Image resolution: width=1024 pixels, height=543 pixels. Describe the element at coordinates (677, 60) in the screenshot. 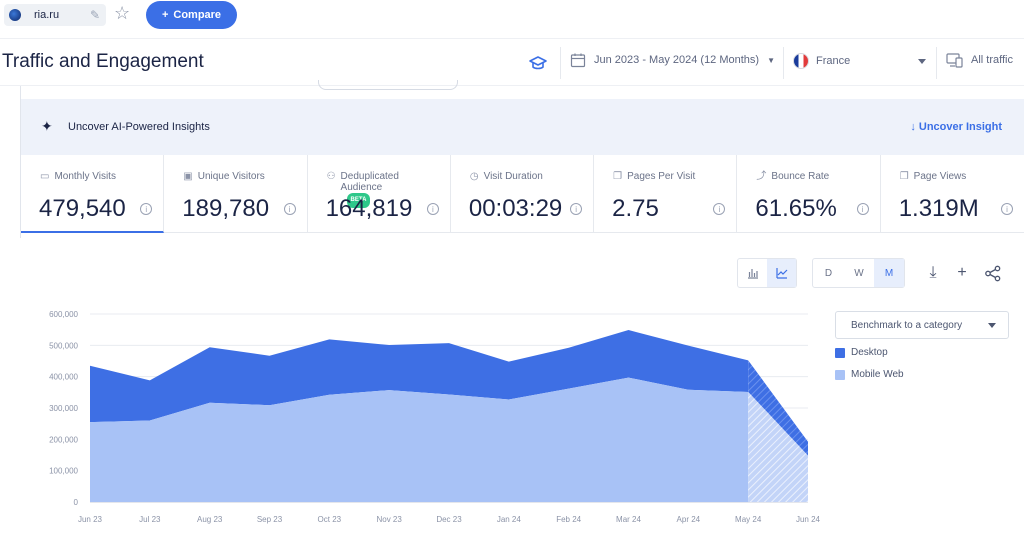

I see `date-range-label: Jun 2023 - May 2024 (12 Months)` at that location.